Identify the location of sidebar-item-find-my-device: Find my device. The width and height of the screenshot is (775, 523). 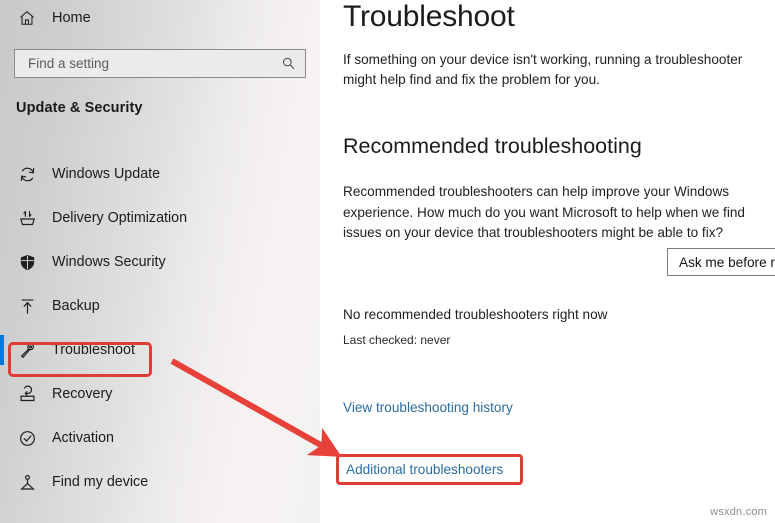
(160, 482).